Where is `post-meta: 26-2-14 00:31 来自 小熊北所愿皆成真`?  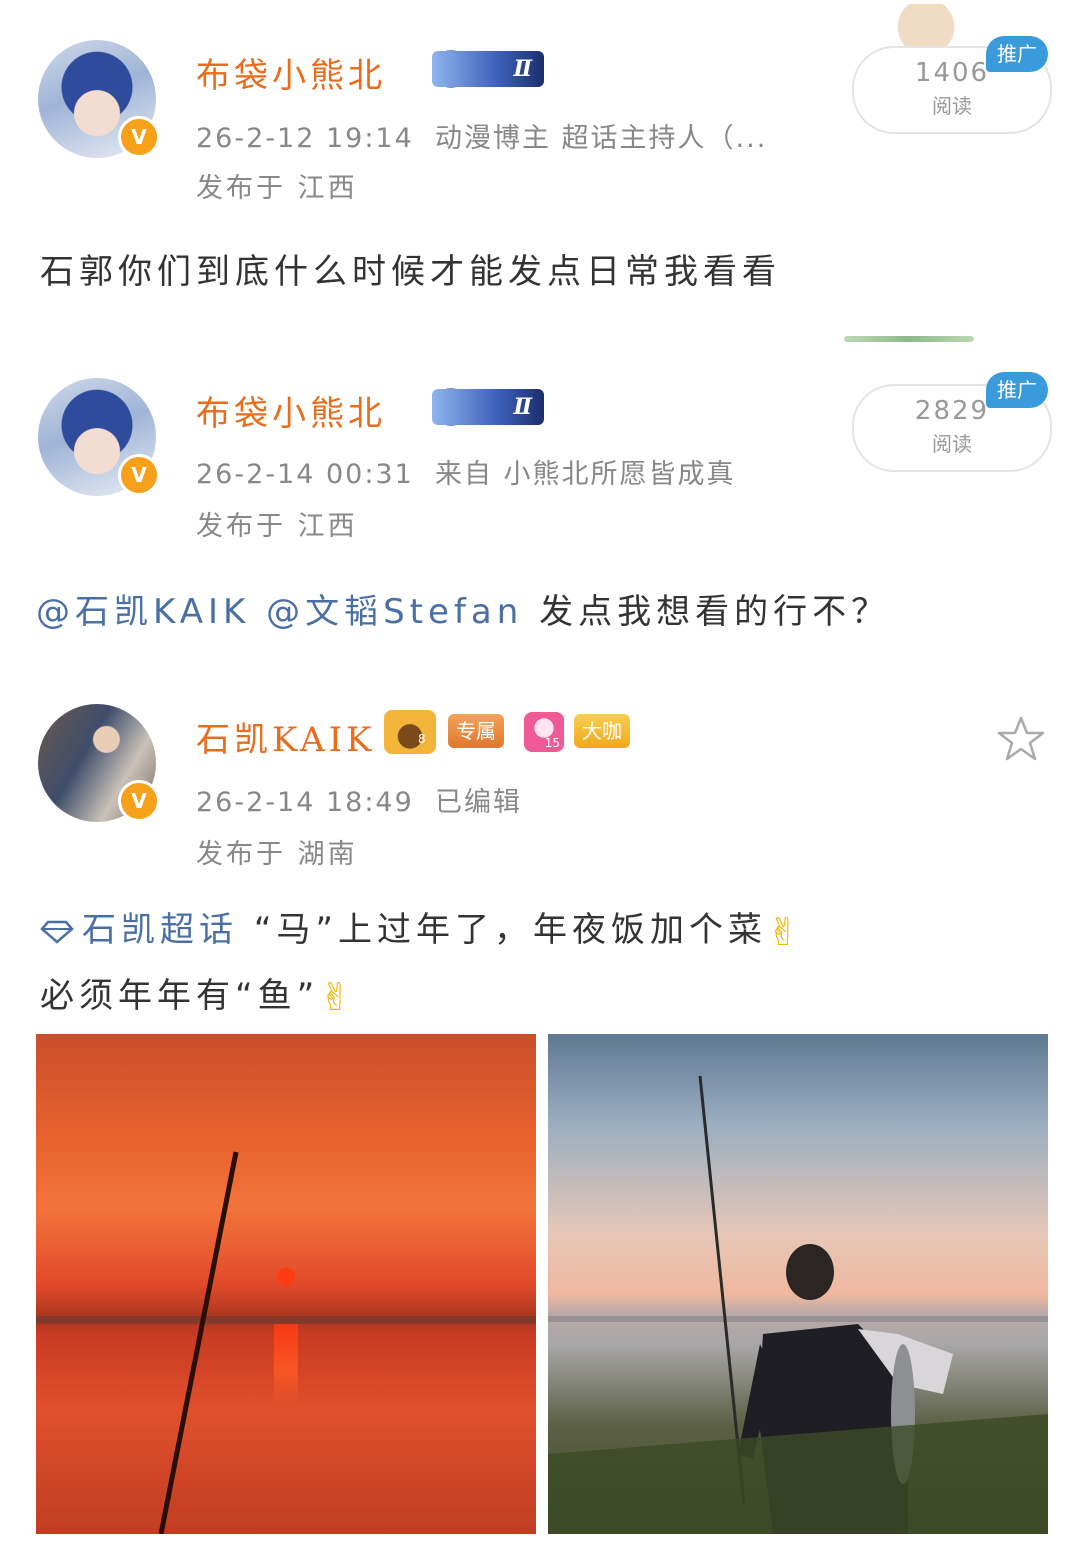
post-meta: 26-2-14 00:31 来自 小熊北所愿皆成真 is located at coordinates (466, 471).